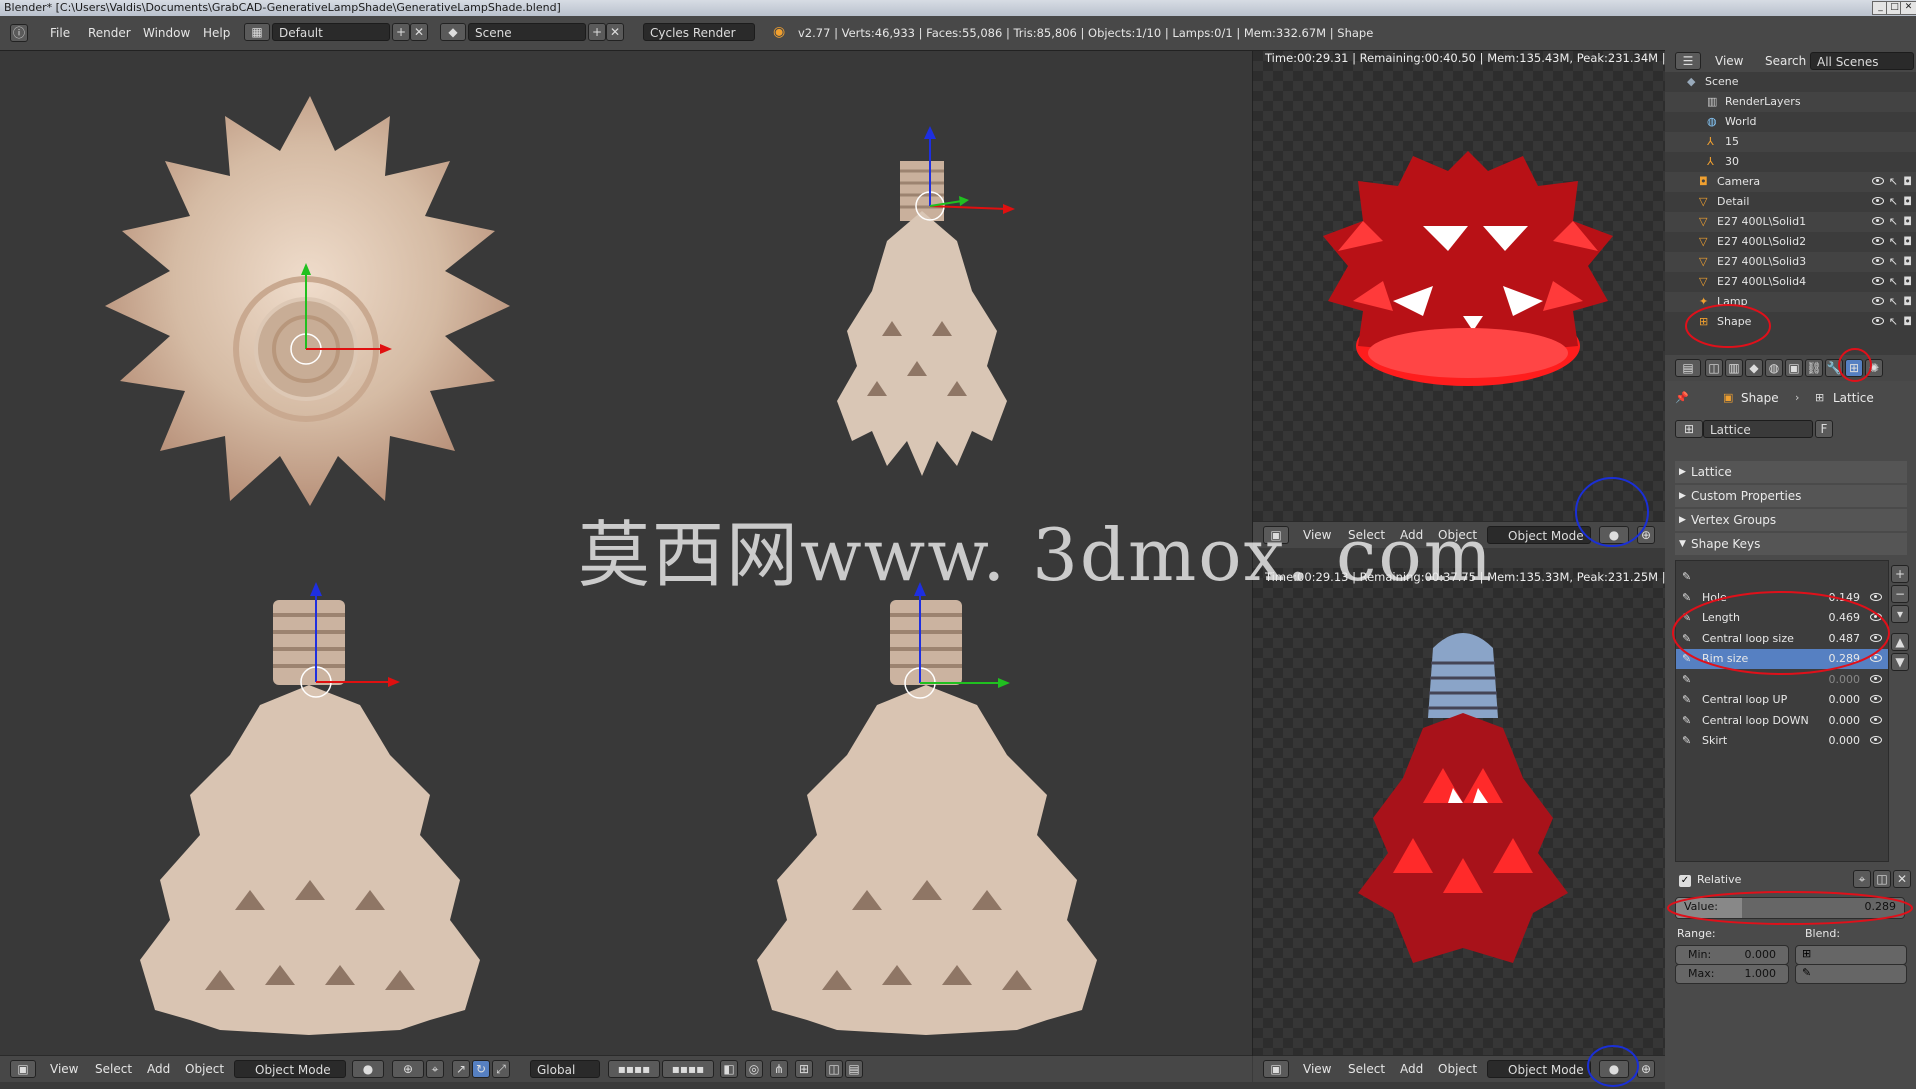  I want to click on scene-dropdown: Scene, so click(527, 32).